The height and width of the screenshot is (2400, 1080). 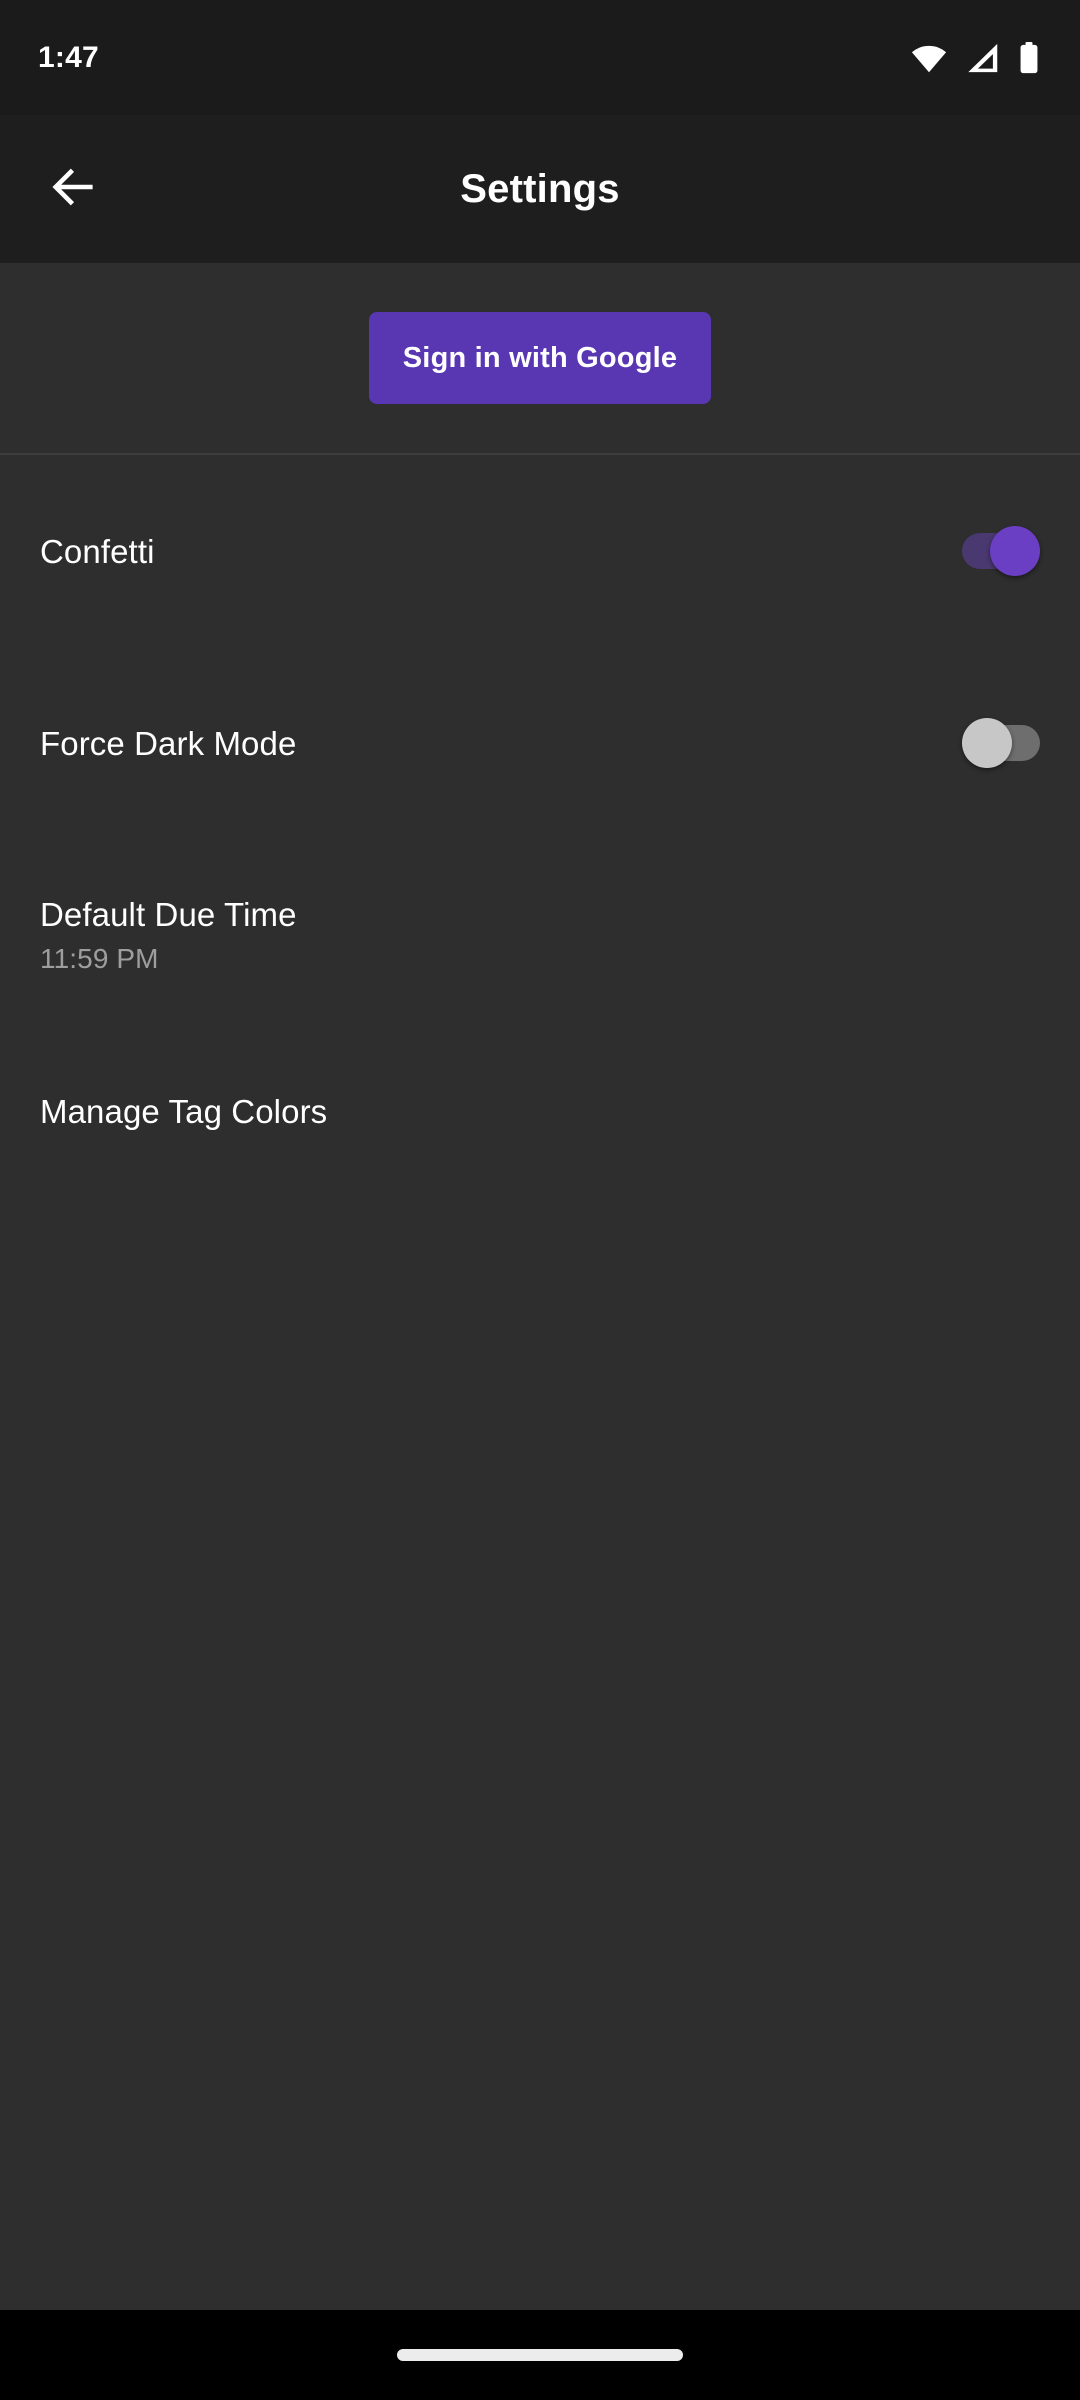 I want to click on status-bar-clock: 1:47, so click(x=68, y=57).